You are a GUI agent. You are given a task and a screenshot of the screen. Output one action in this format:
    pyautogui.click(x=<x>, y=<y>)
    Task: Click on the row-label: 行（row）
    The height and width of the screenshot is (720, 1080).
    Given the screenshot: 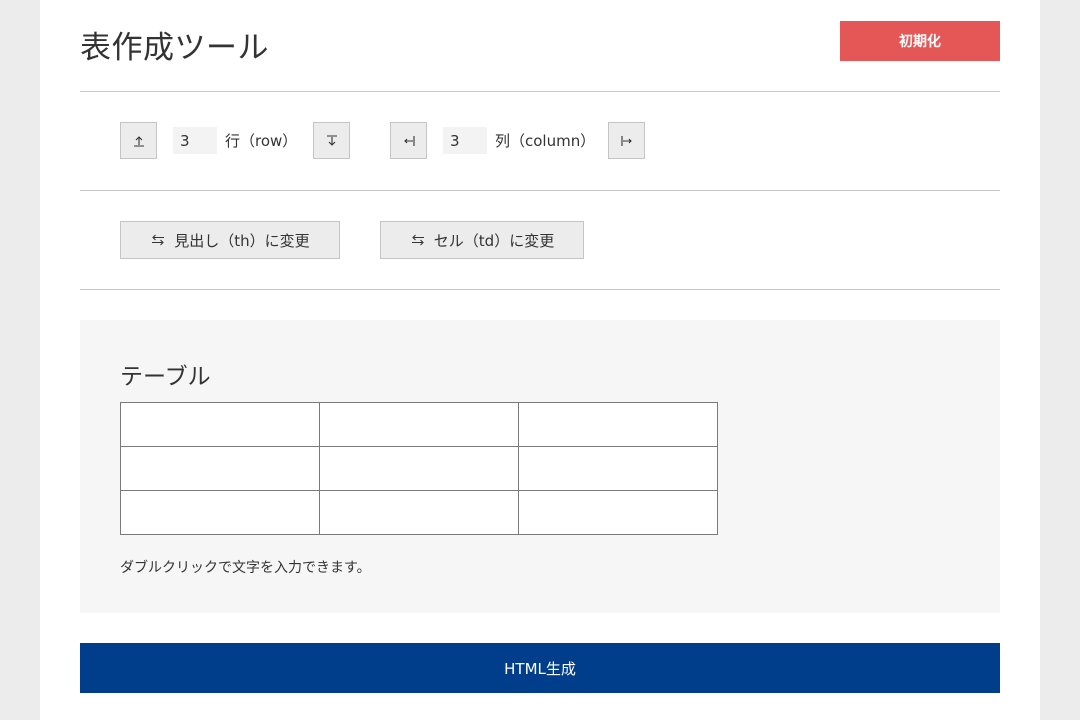 What is the action you would take?
    pyautogui.click(x=261, y=141)
    